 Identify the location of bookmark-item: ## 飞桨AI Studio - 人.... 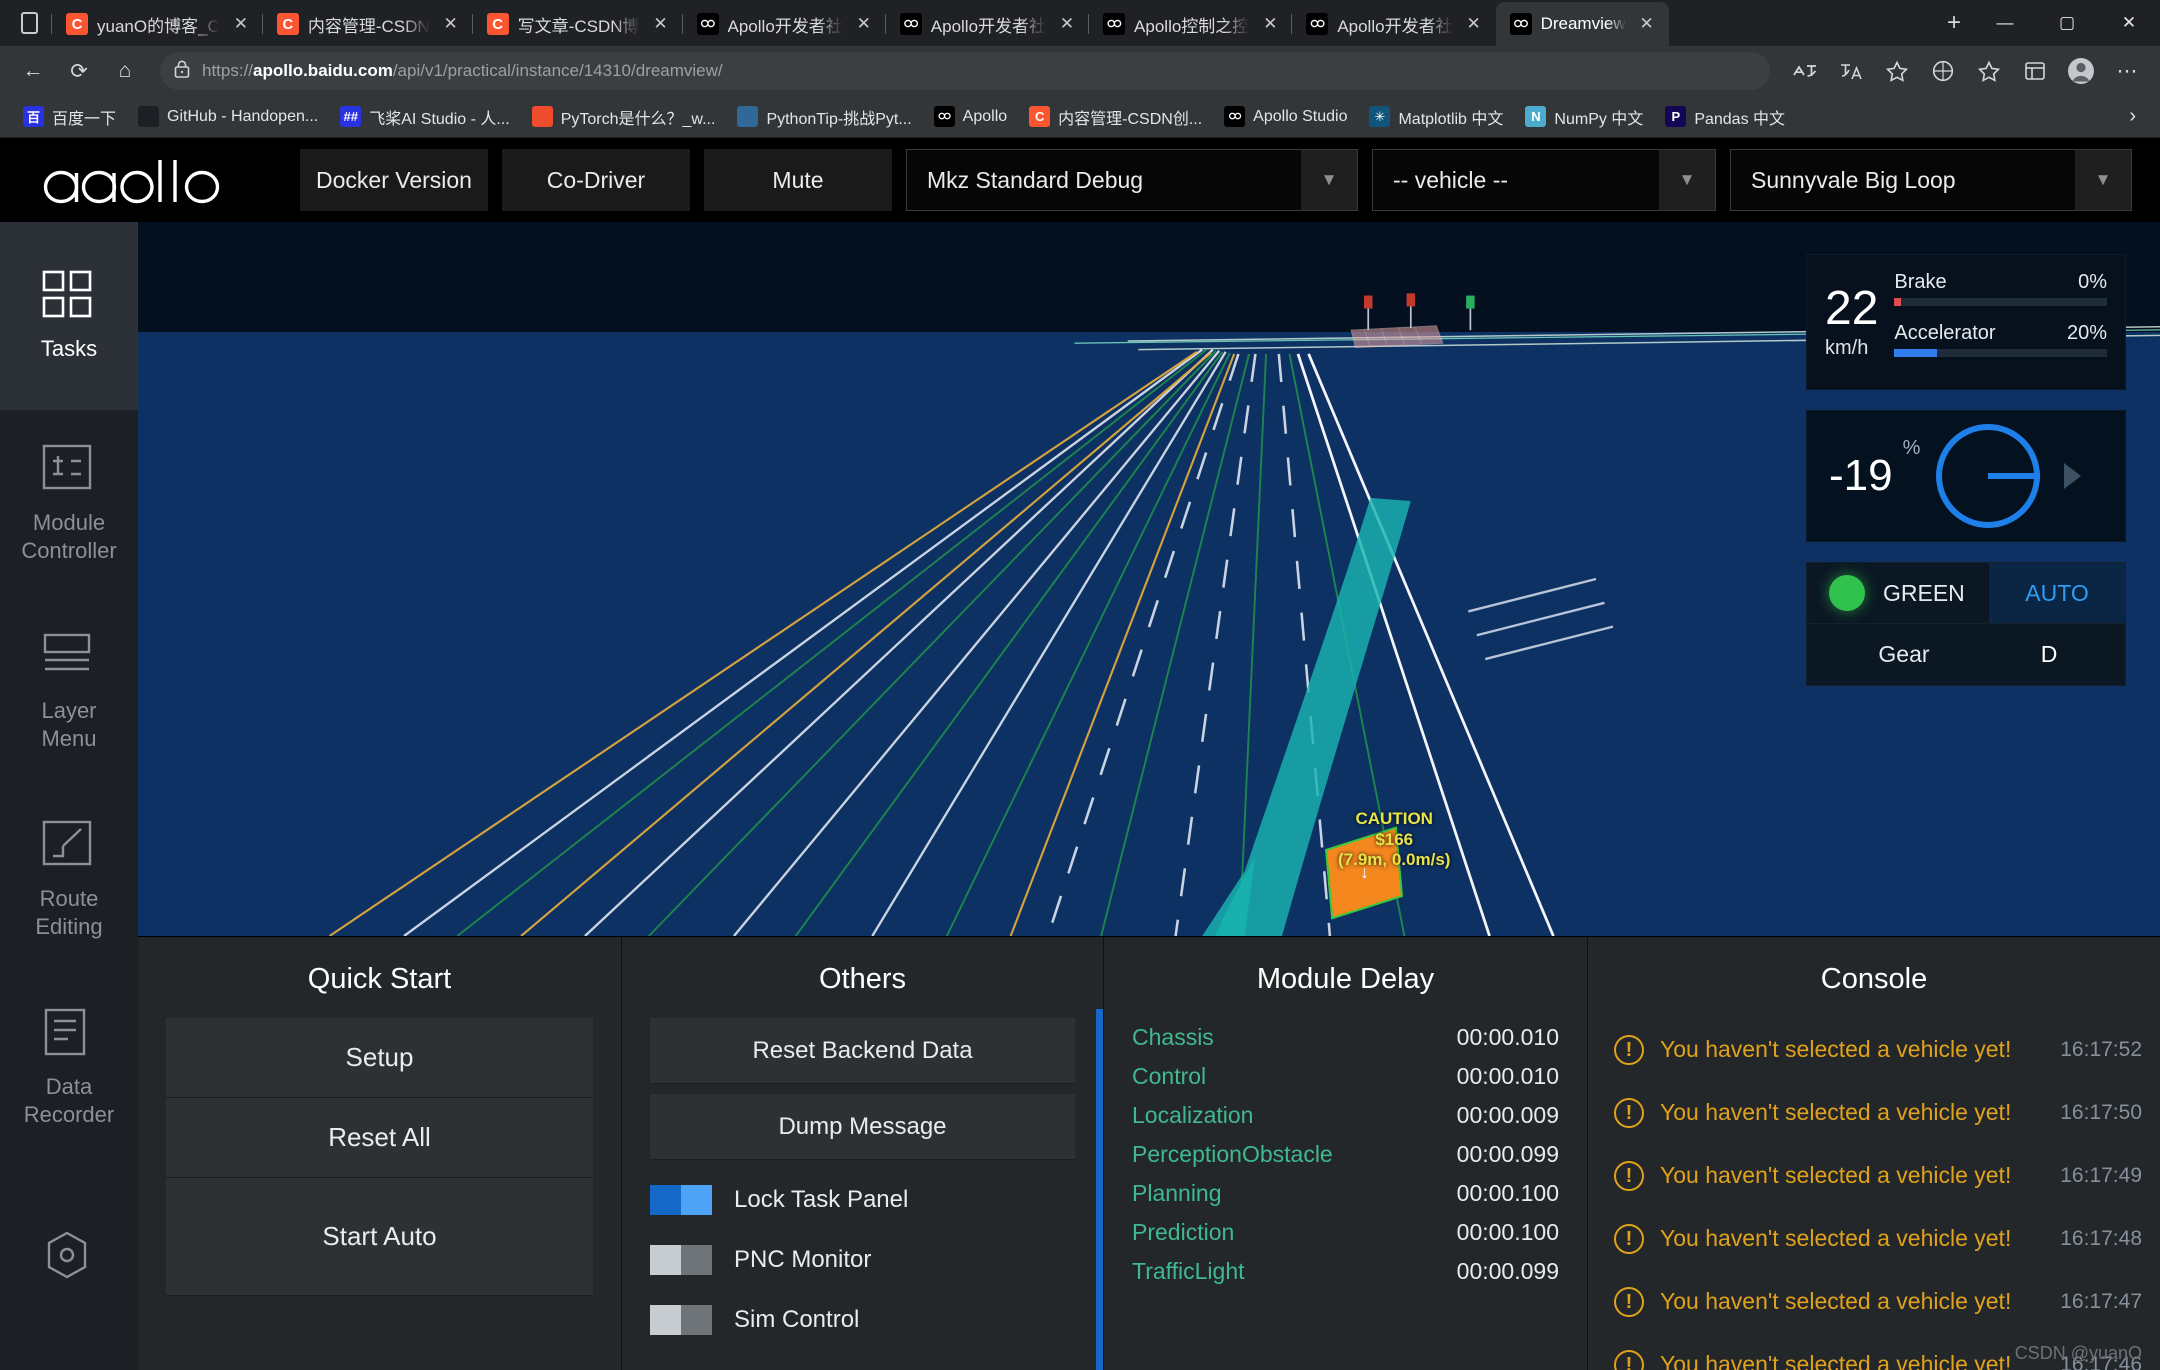
(425, 117).